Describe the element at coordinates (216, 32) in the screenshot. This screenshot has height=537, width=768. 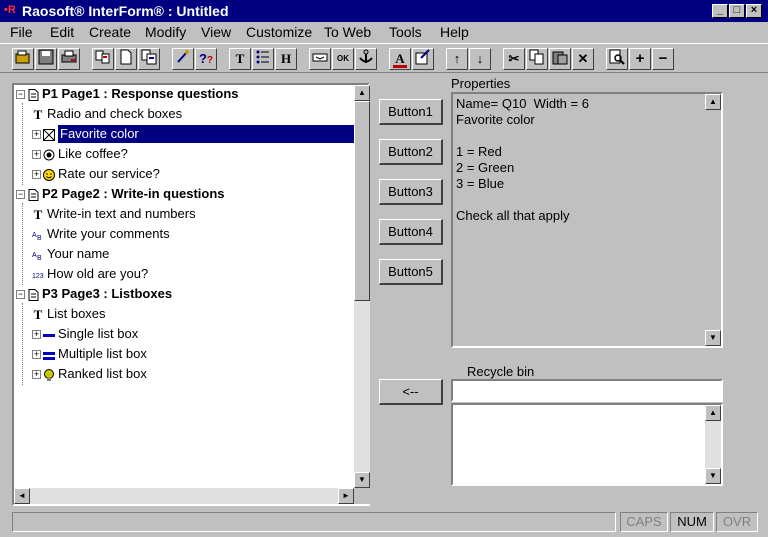
I see `menu-view: View` at that location.